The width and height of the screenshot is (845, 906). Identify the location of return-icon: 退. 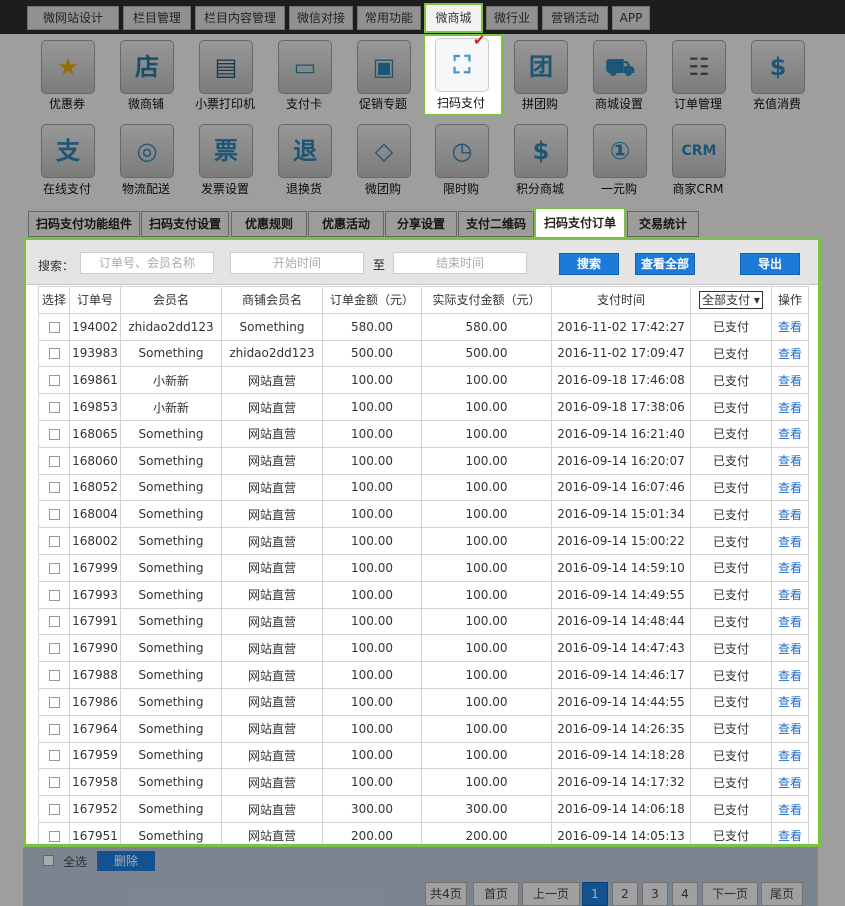
(305, 151).